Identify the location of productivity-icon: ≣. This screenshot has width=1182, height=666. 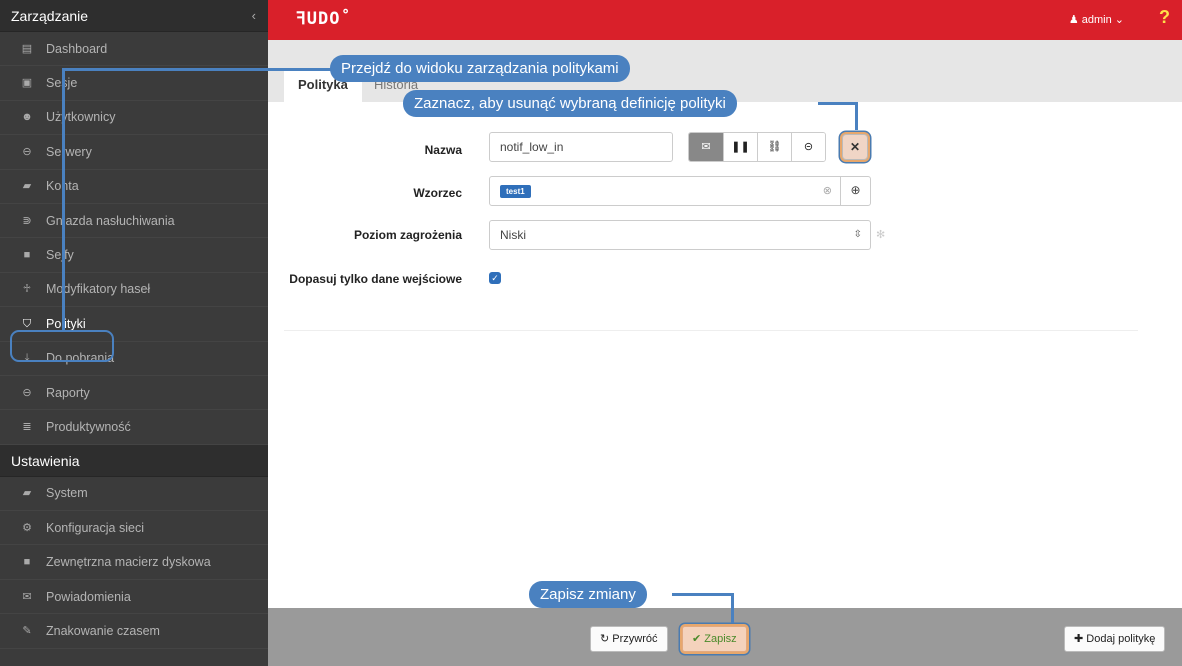
(27, 427).